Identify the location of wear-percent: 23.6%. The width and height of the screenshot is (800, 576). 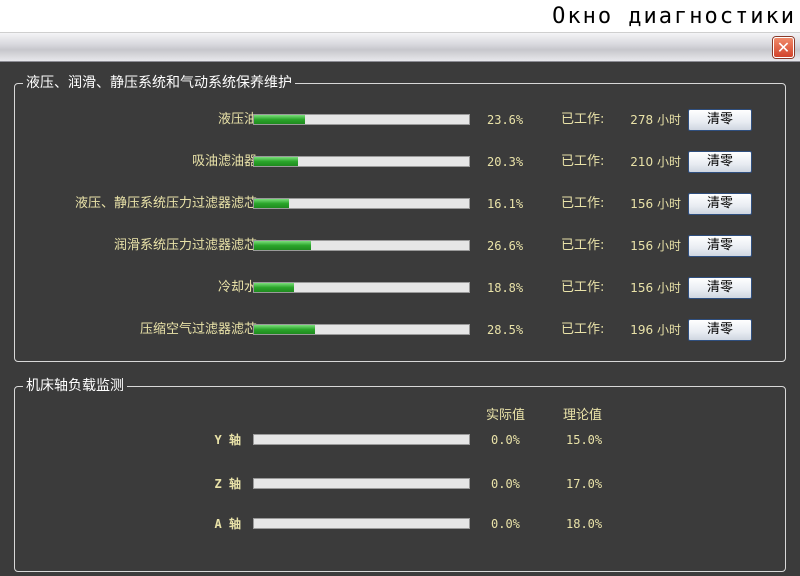
(505, 120).